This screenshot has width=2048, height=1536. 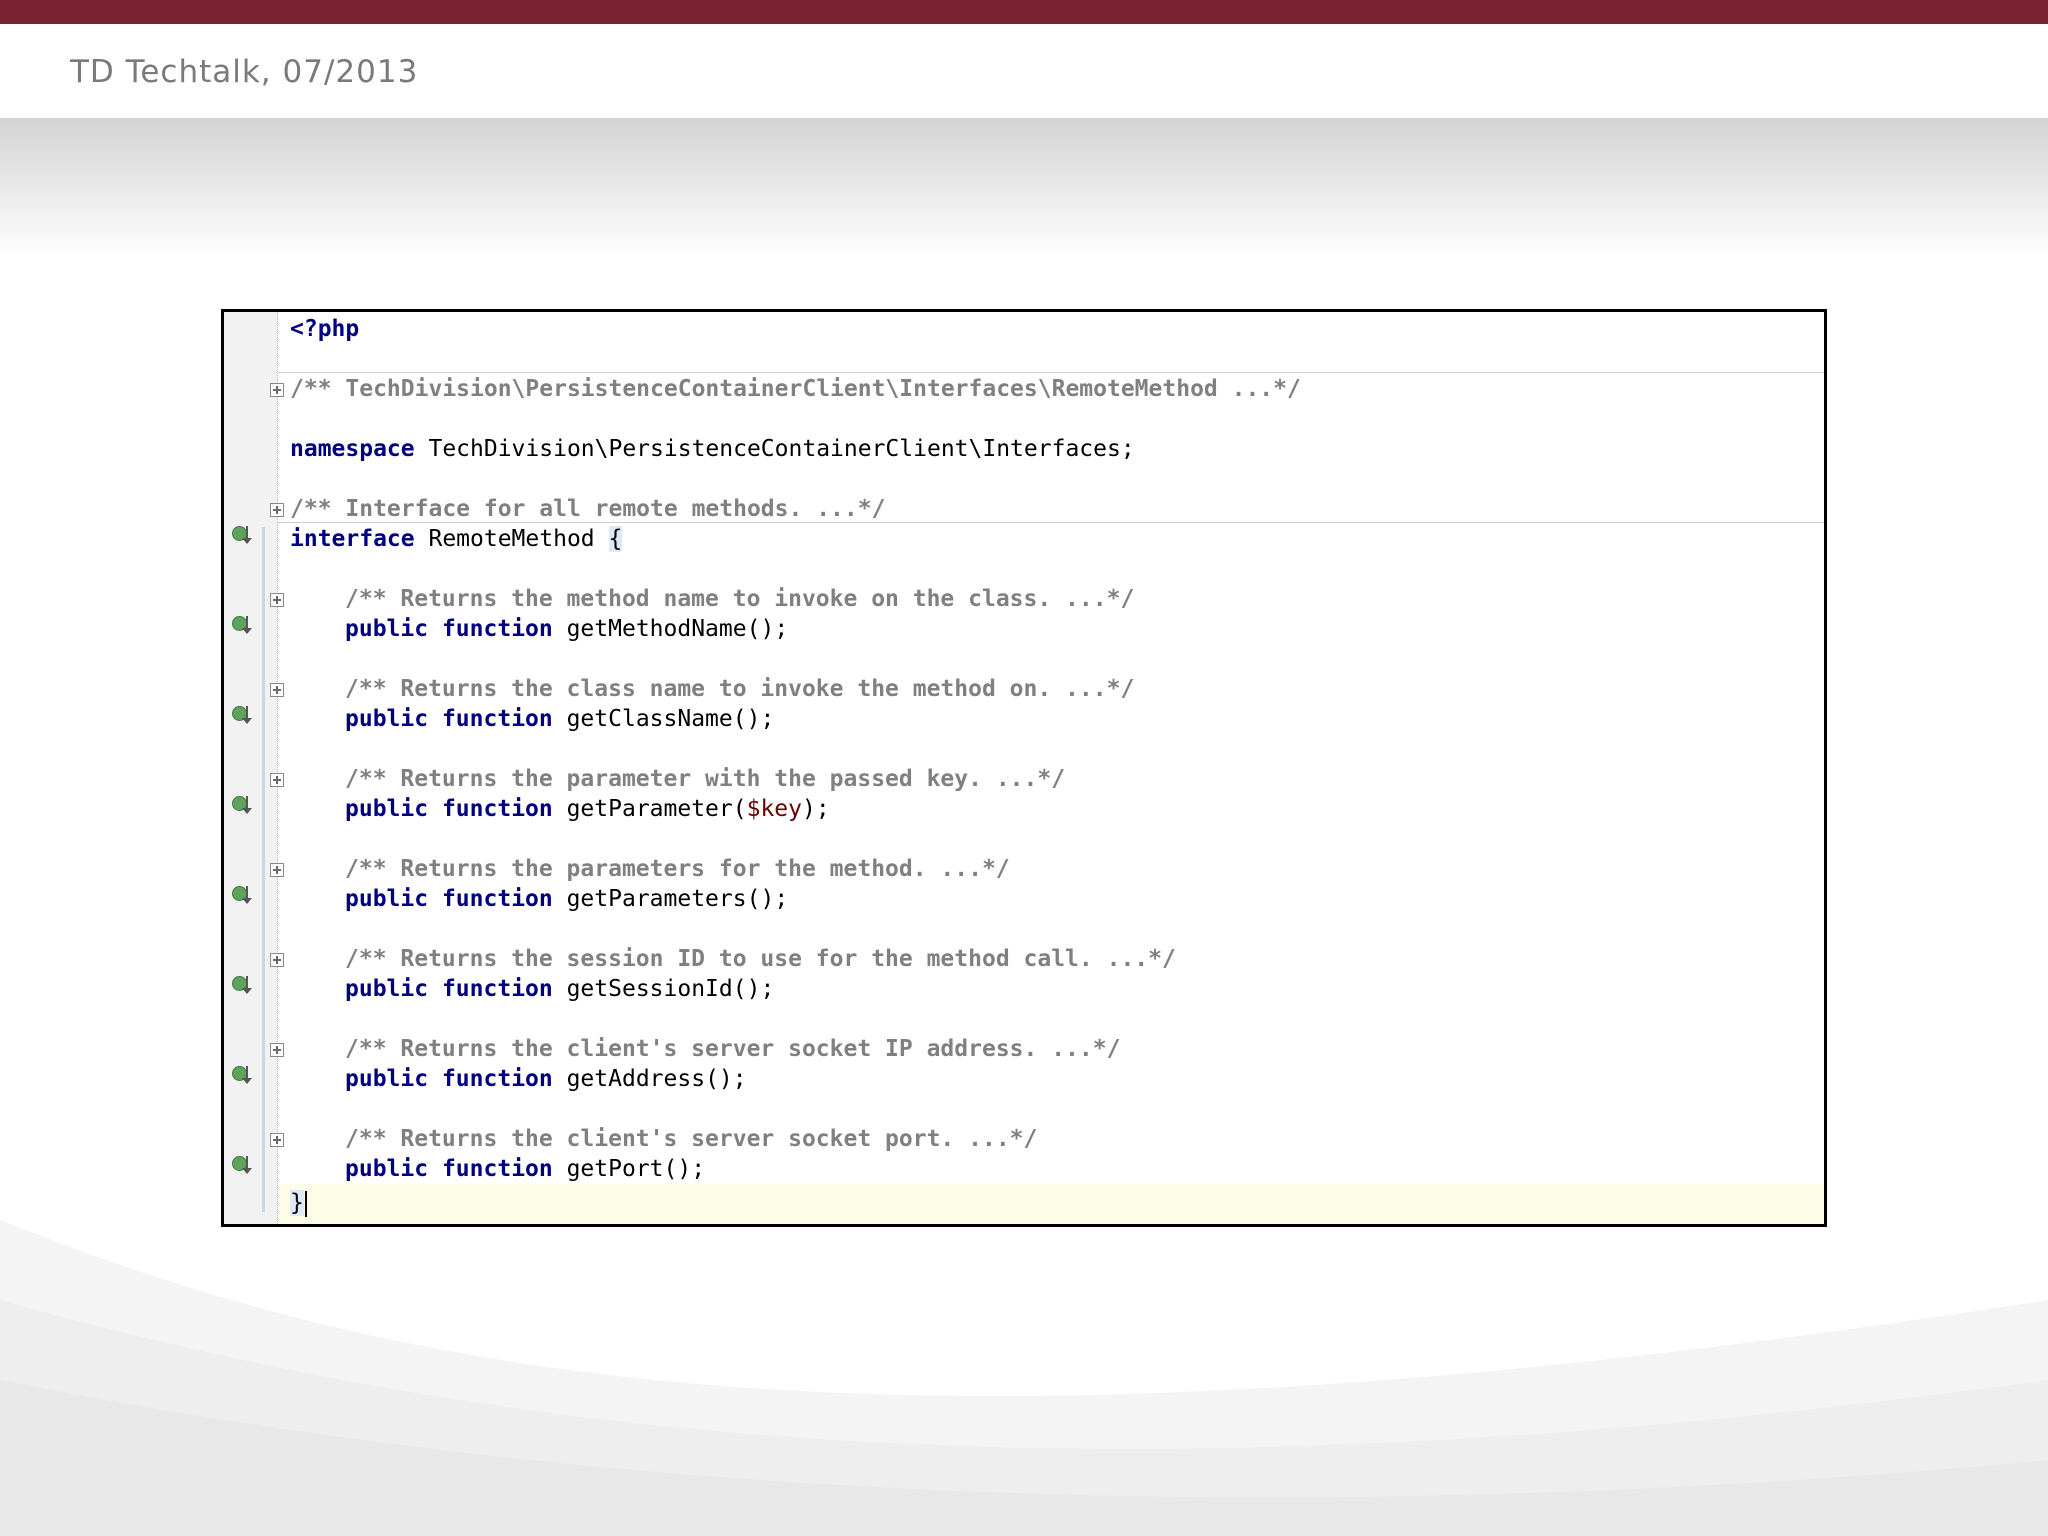 What do you see at coordinates (305, 1203) in the screenshot?
I see `text-caret` at bounding box center [305, 1203].